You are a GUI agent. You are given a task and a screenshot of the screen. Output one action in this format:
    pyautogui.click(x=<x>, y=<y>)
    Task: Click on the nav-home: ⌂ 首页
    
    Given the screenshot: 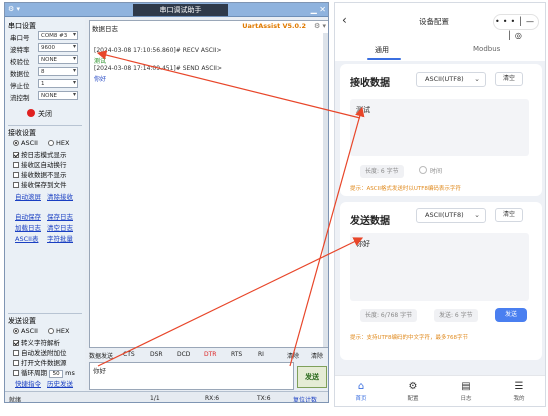 What is the action you would take?
    pyautogui.click(x=361, y=391)
    